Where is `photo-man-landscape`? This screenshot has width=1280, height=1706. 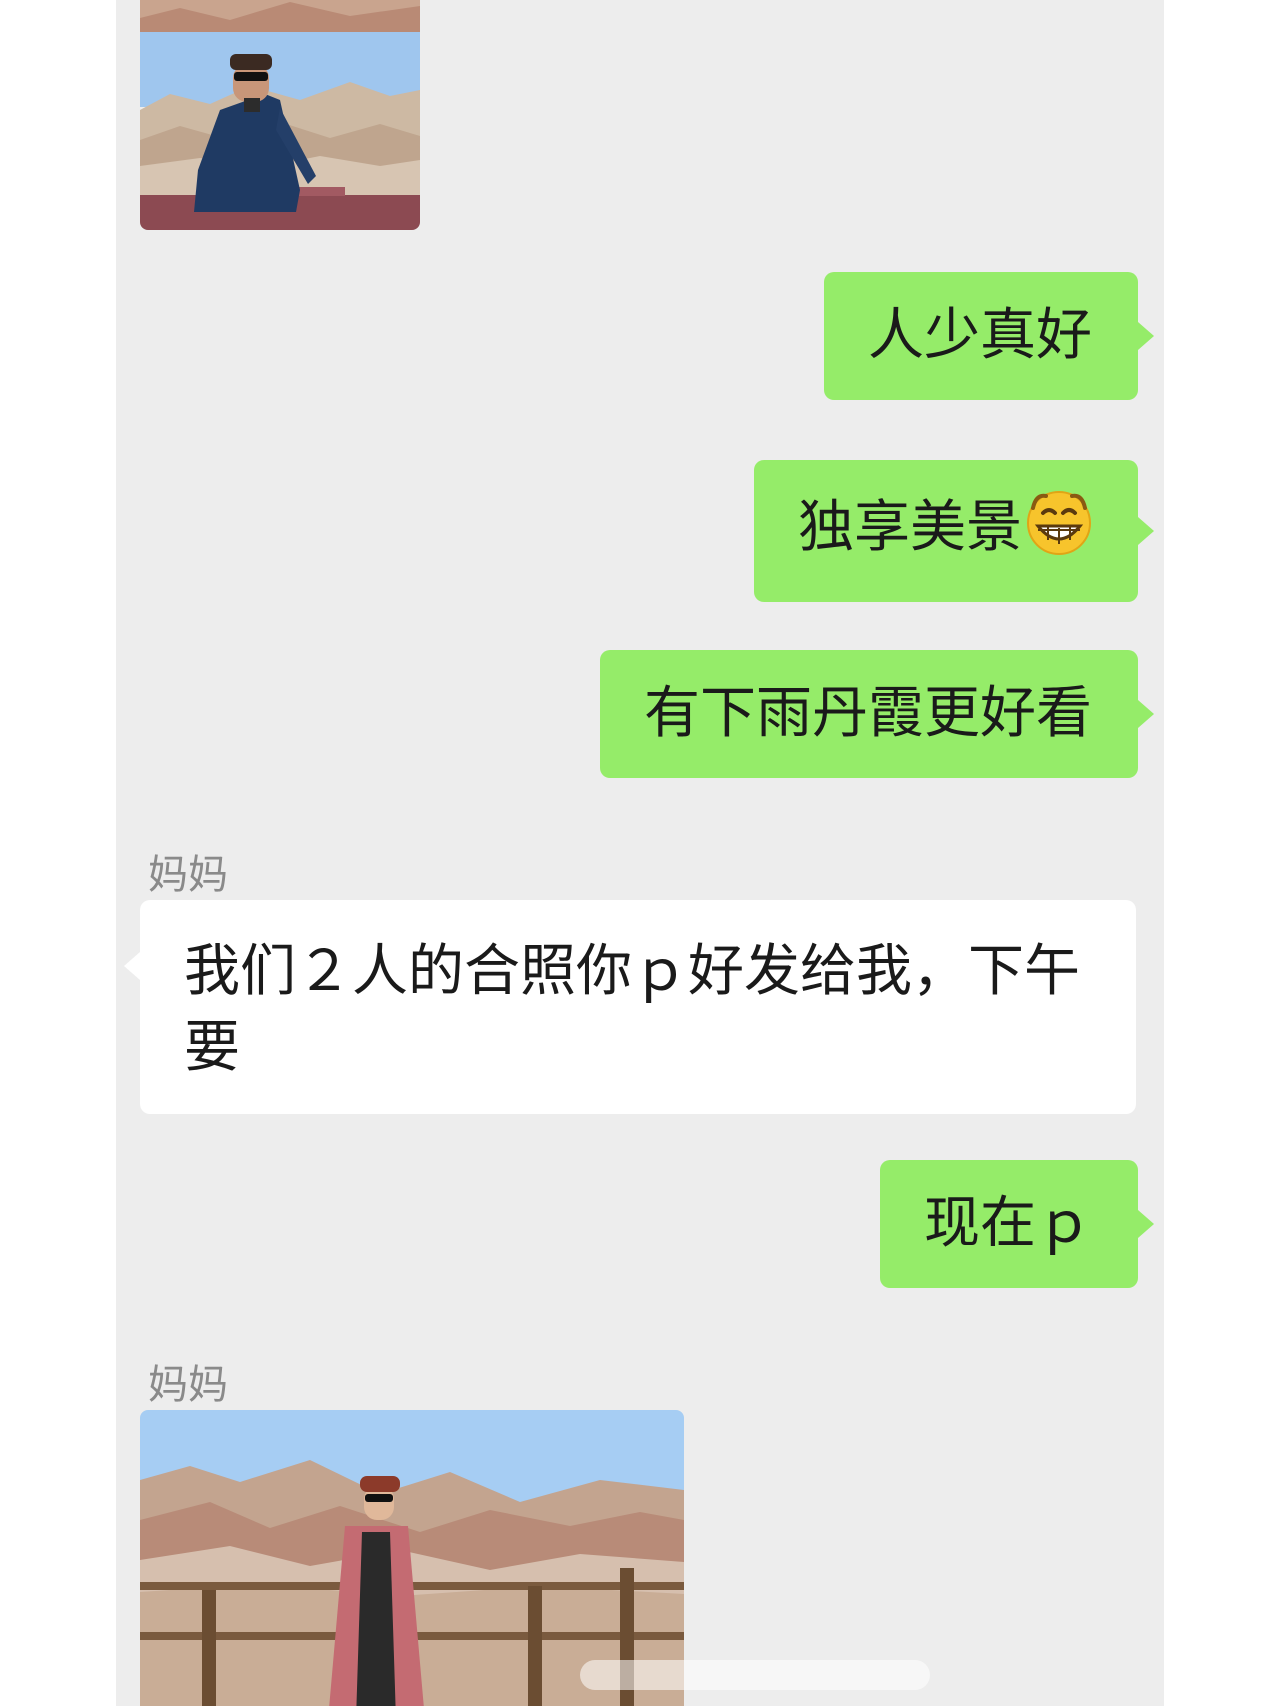 photo-man-landscape is located at coordinates (280, 115).